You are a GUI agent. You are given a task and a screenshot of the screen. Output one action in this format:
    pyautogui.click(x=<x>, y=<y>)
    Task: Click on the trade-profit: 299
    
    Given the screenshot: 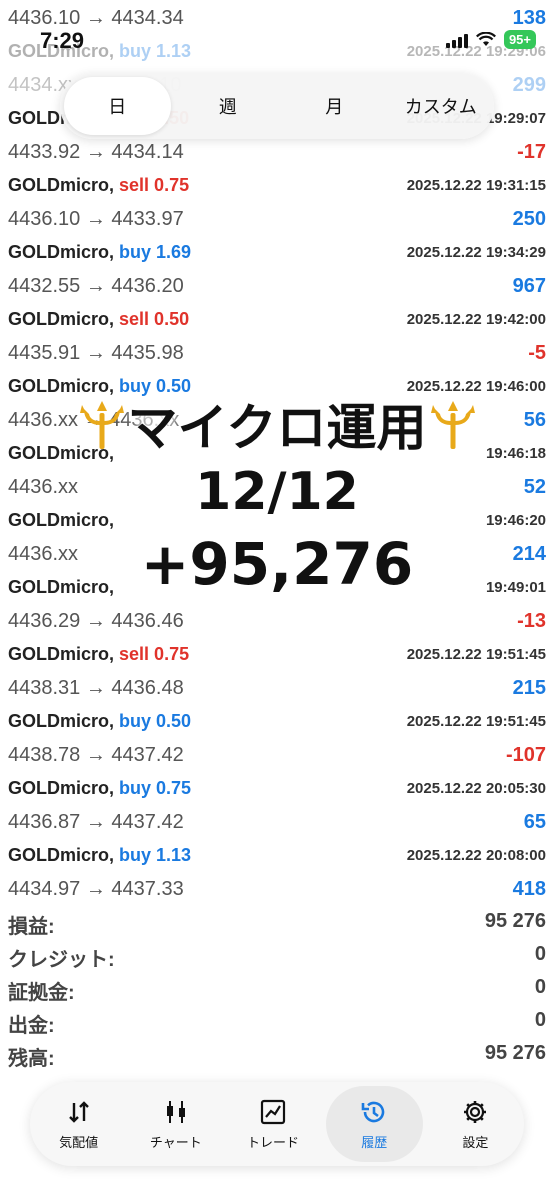 What is the action you would take?
    pyautogui.click(x=529, y=85)
    